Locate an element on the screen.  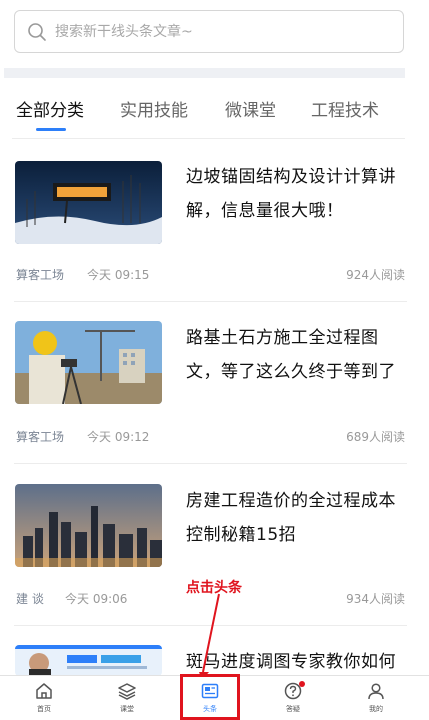
search-box is located at coordinates (209, 31).